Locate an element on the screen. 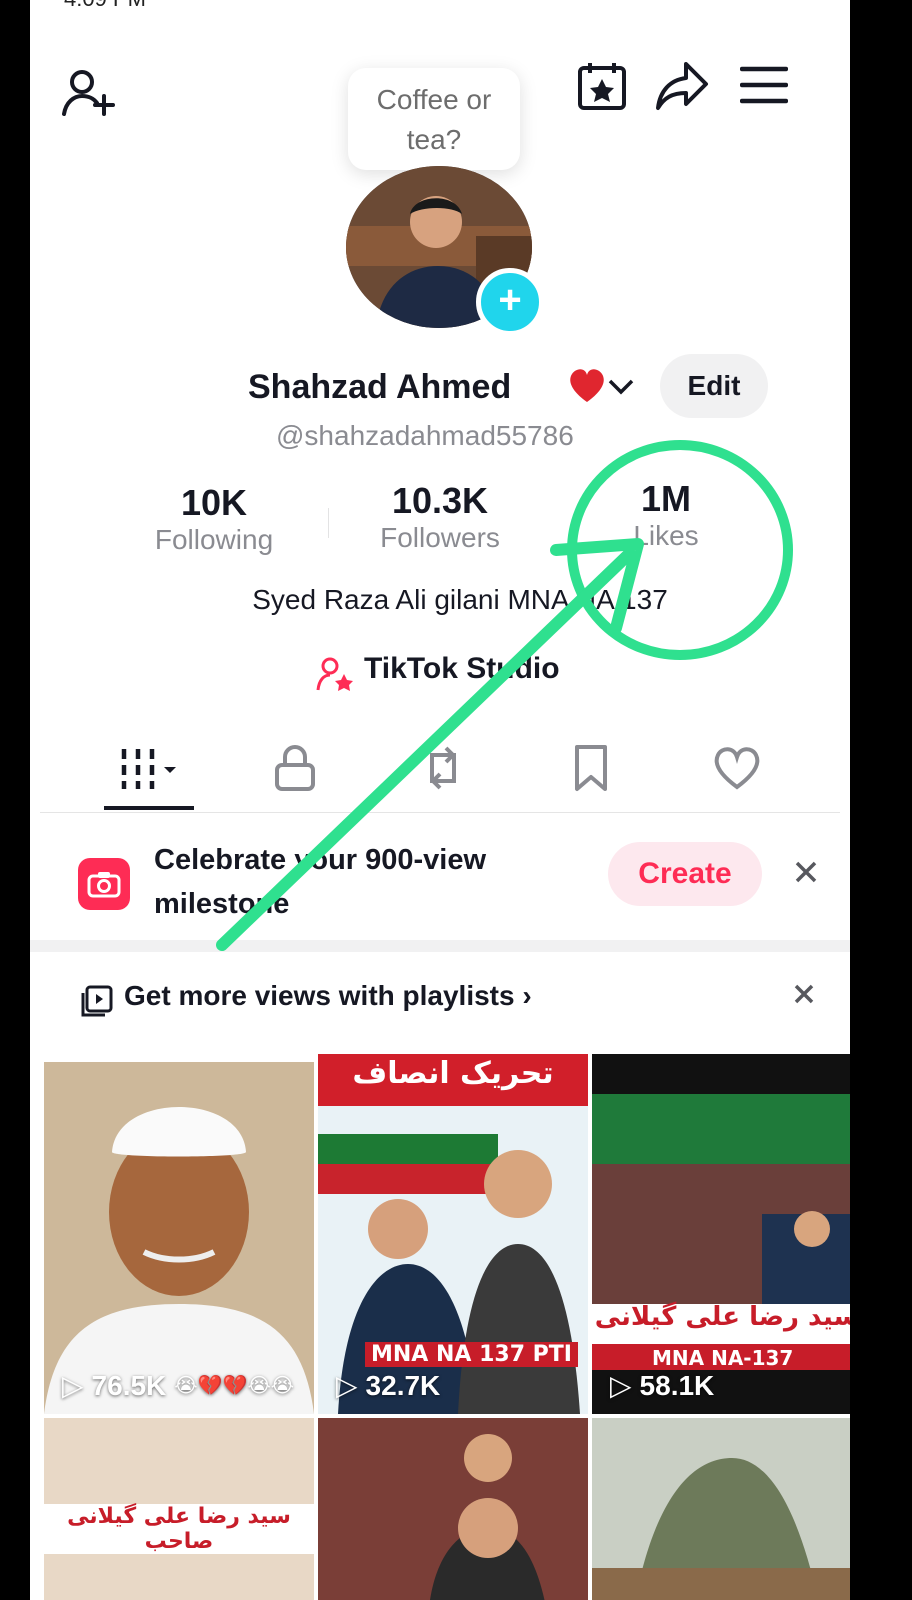 This screenshot has width=912, height=1600. create-button: Create is located at coordinates (685, 874).